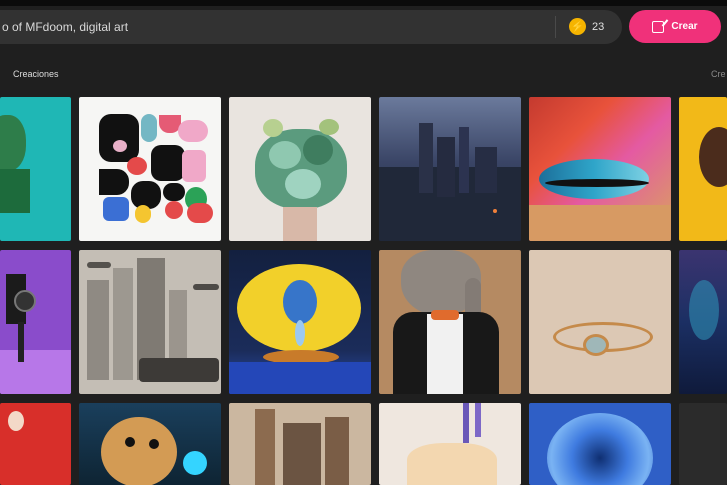  Describe the element at coordinates (65, 27) in the screenshot. I see `prompt-input: o of MFdoom, digital art` at that location.